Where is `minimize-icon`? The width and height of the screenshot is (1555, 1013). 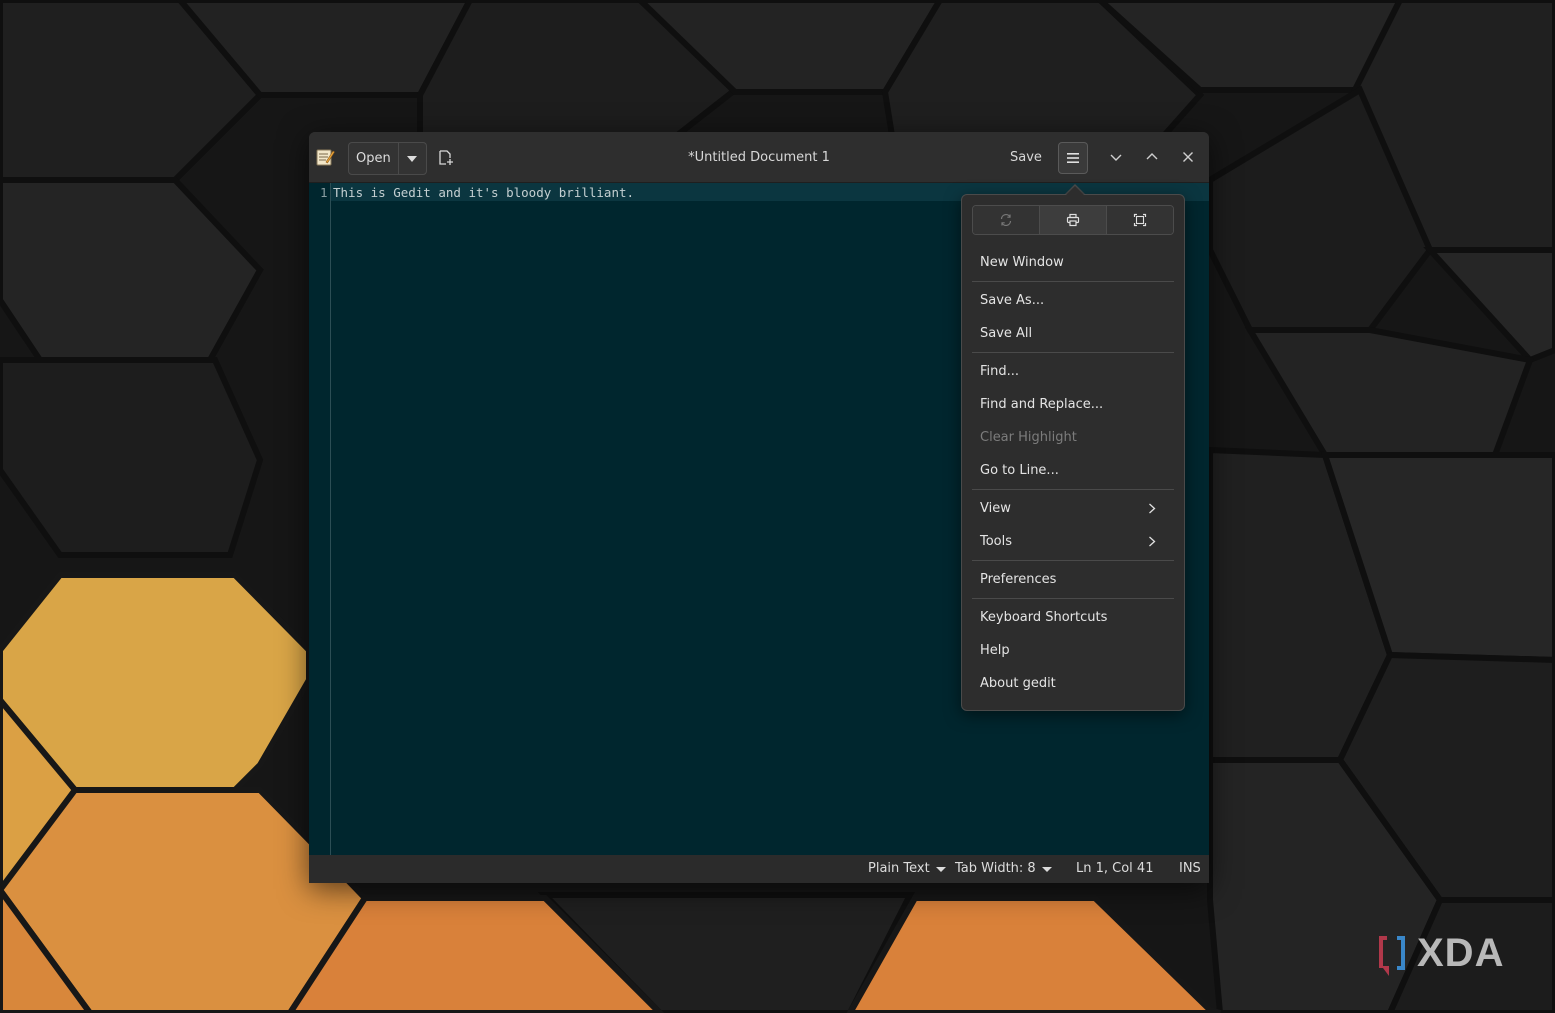 minimize-icon is located at coordinates (1116, 157).